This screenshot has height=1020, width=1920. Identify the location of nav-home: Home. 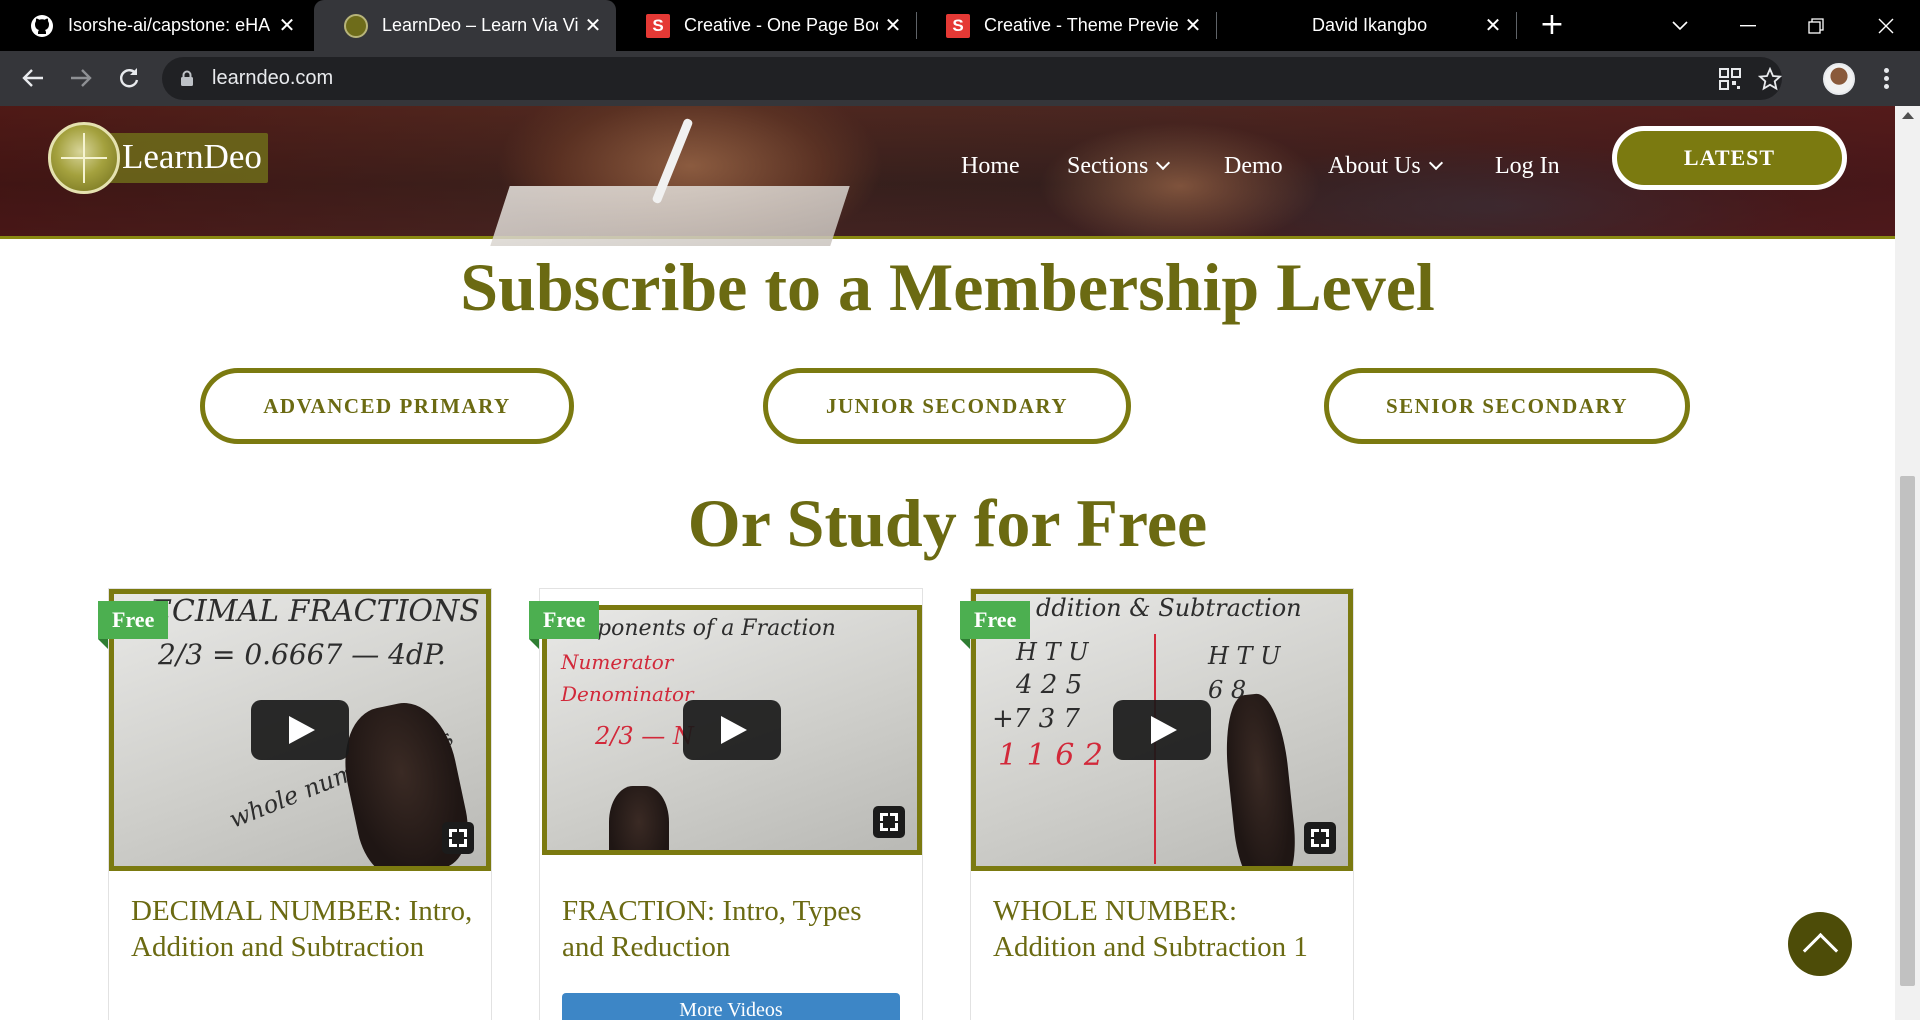
(990, 166).